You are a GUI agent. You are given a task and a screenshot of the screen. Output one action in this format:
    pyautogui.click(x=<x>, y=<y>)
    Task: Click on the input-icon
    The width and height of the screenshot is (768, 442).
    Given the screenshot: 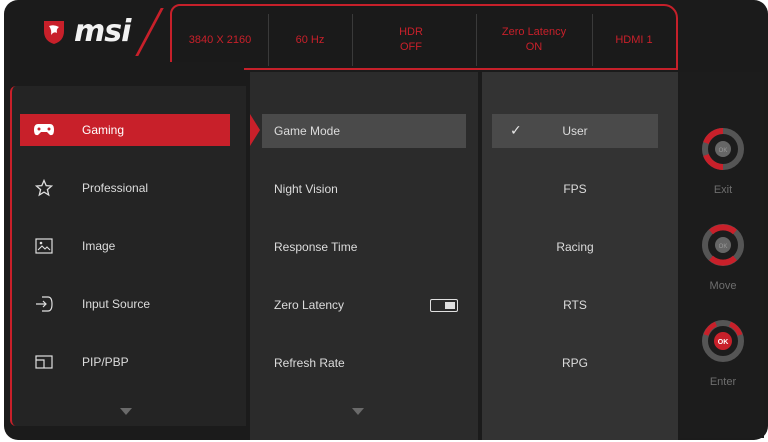 What is the action you would take?
    pyautogui.click(x=44, y=304)
    